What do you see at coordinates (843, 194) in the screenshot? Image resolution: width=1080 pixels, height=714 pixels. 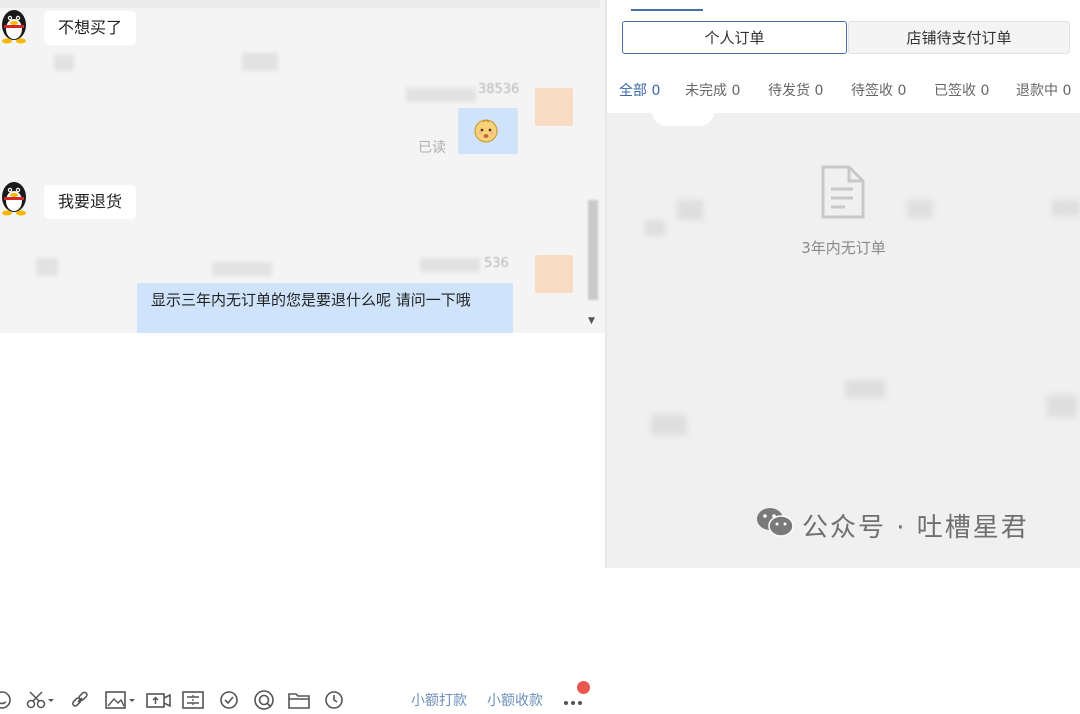 I see `empty-order-icon` at bounding box center [843, 194].